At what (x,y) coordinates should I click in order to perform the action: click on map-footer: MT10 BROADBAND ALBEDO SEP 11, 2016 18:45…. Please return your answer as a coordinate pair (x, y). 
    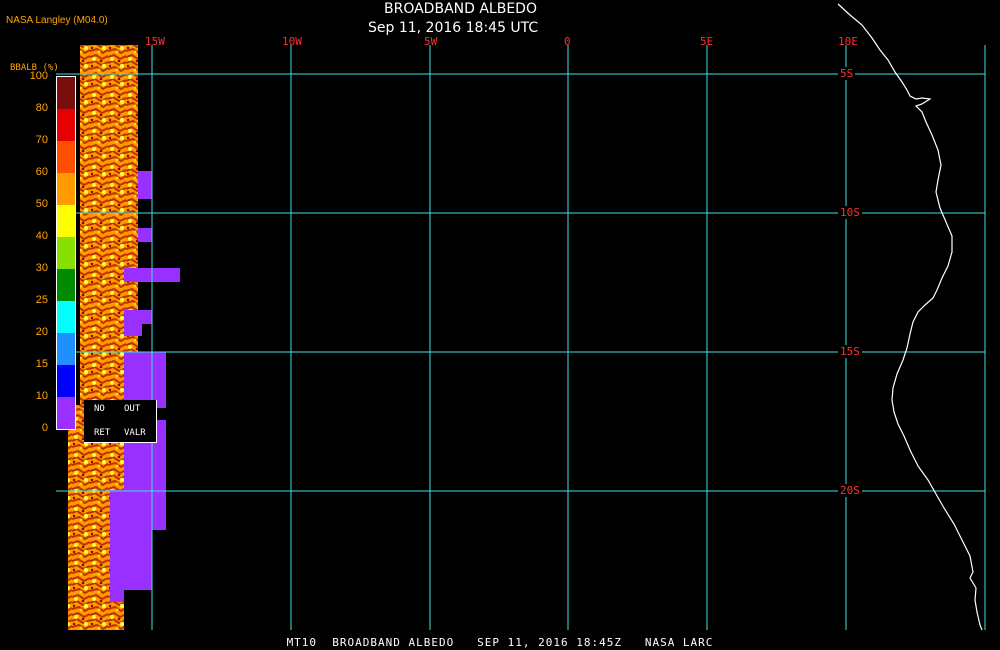
    Looking at the image, I should click on (500, 642).